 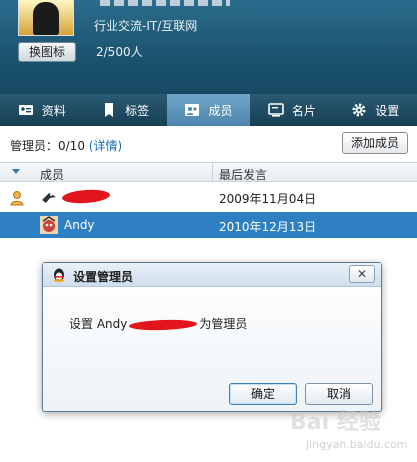 What do you see at coordinates (387, 110) in the screenshot?
I see `tab-label: 设置` at bounding box center [387, 110].